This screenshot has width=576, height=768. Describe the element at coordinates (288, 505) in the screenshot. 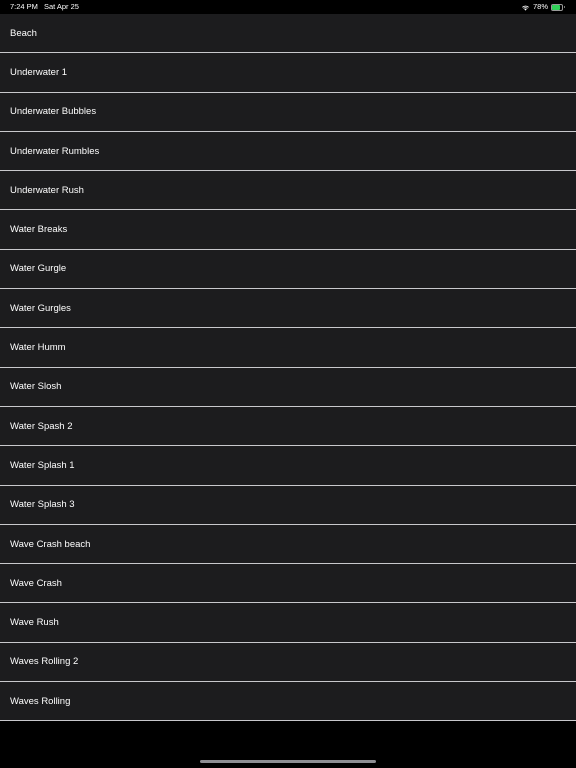

I see `list-item: Water Splash 3` at that location.